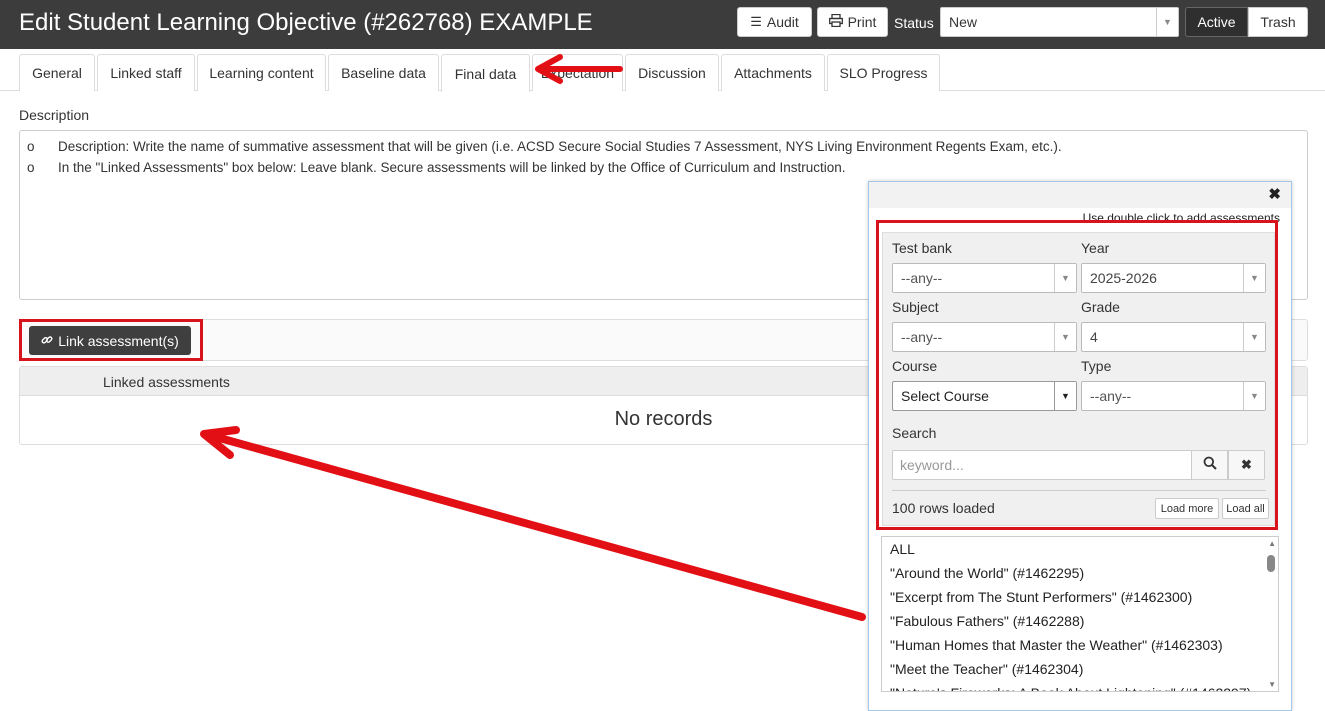  Describe the element at coordinates (915, 366) in the screenshot. I see `course-label: Course` at that location.